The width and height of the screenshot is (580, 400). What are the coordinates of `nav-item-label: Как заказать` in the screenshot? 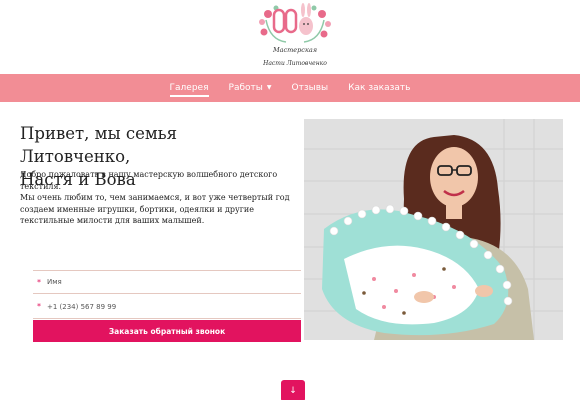 It's located at (379, 88).